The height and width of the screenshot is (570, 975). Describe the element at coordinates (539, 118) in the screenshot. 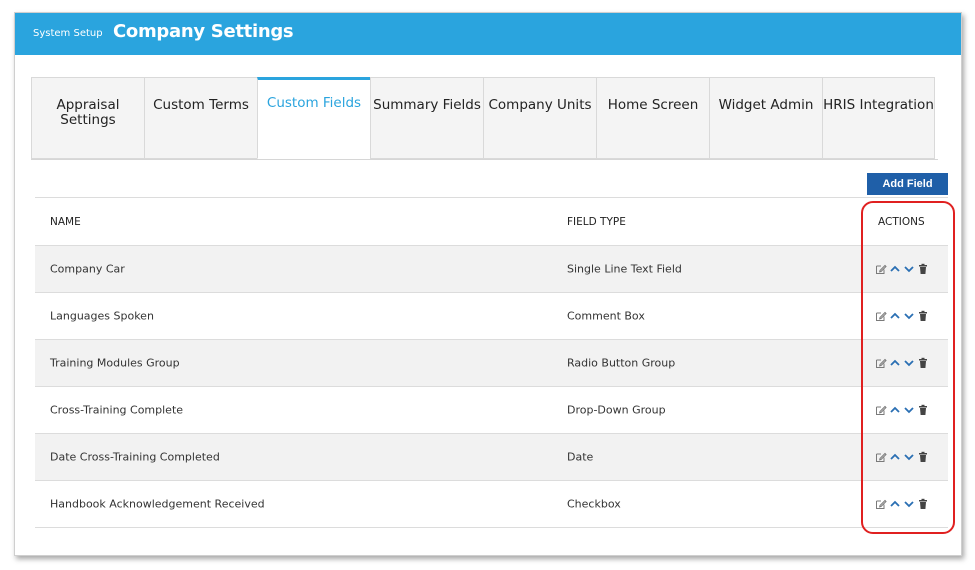

I see `tab-company-units: Company Units` at that location.